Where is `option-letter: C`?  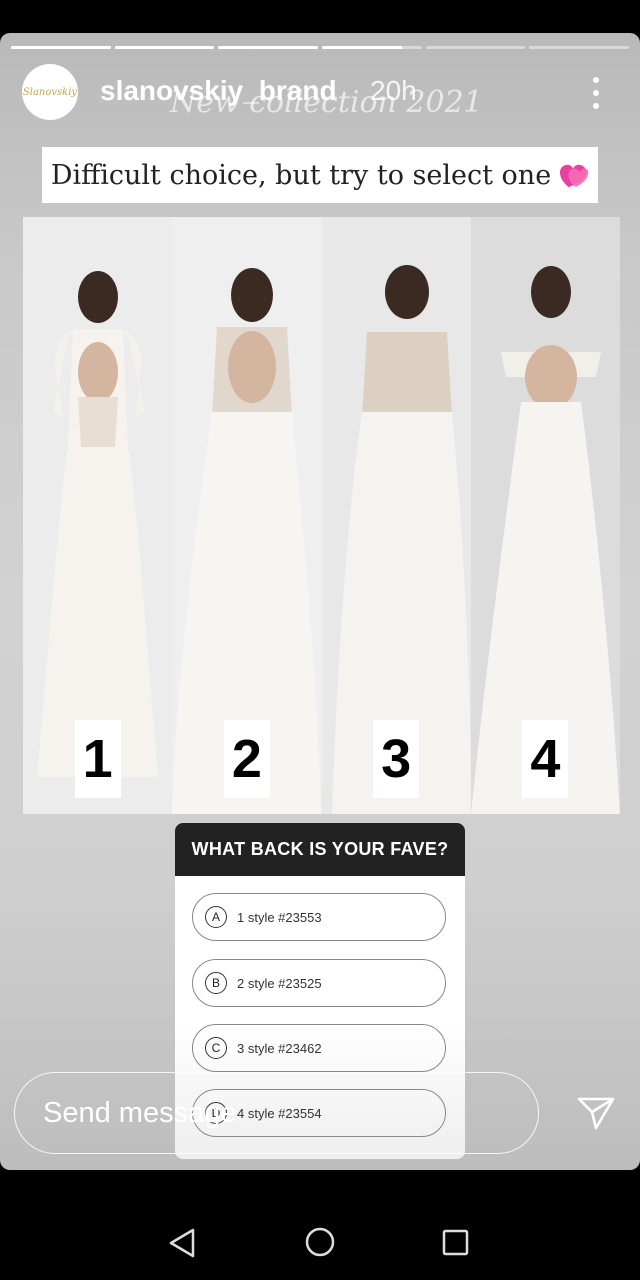
option-letter: C is located at coordinates (216, 1048).